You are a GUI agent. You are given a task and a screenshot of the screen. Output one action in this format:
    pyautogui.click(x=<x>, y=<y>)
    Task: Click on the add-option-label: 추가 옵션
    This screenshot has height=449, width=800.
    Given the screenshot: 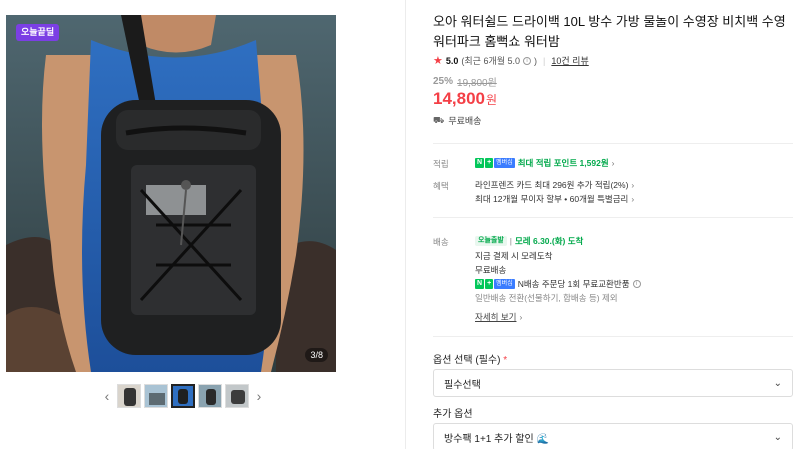 What is the action you would take?
    pyautogui.click(x=453, y=414)
    